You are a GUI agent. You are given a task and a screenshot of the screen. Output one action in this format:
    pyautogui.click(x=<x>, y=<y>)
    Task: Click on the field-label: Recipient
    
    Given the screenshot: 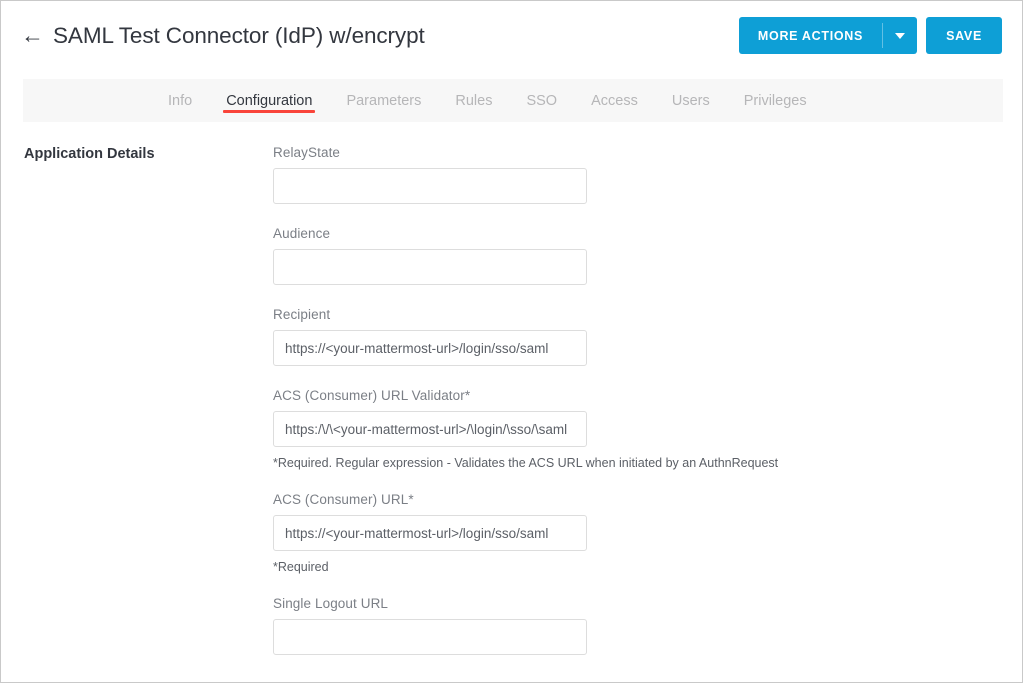 What is the action you would take?
    pyautogui.click(x=302, y=314)
    